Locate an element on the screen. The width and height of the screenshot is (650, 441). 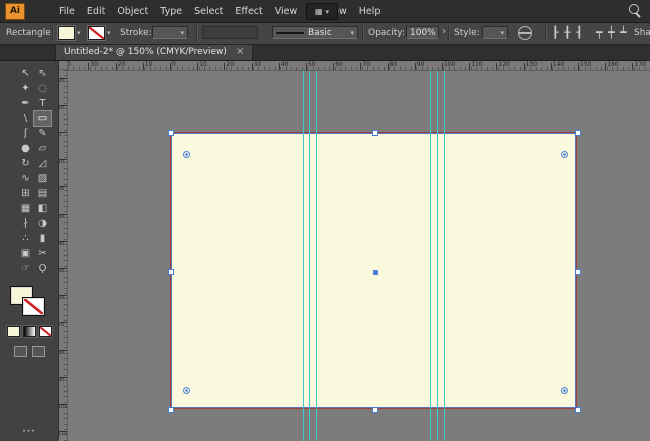
stroke-weight-dropdown: ▾ is located at coordinates (170, 32).